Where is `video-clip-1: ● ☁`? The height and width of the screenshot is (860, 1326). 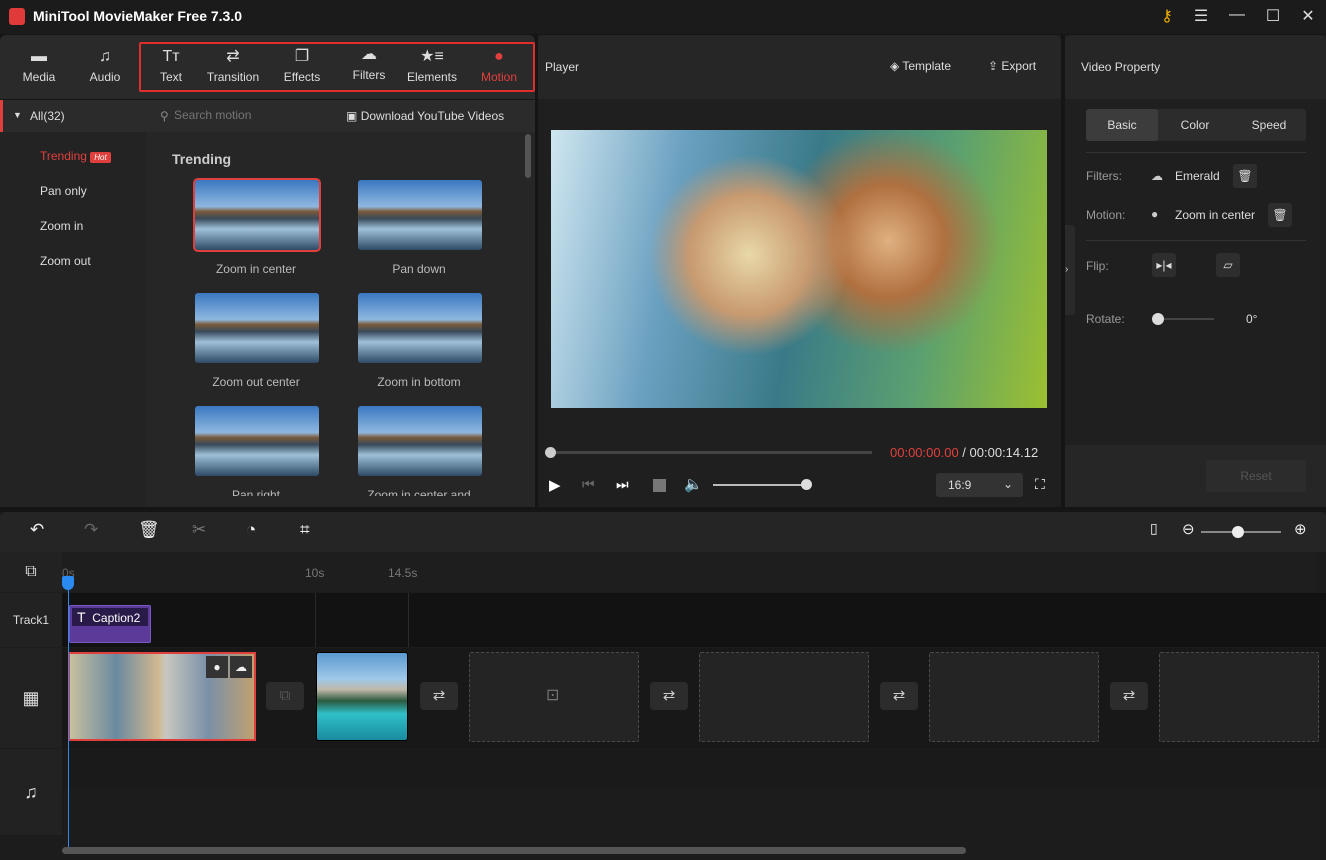 video-clip-1: ● ☁ is located at coordinates (162, 696).